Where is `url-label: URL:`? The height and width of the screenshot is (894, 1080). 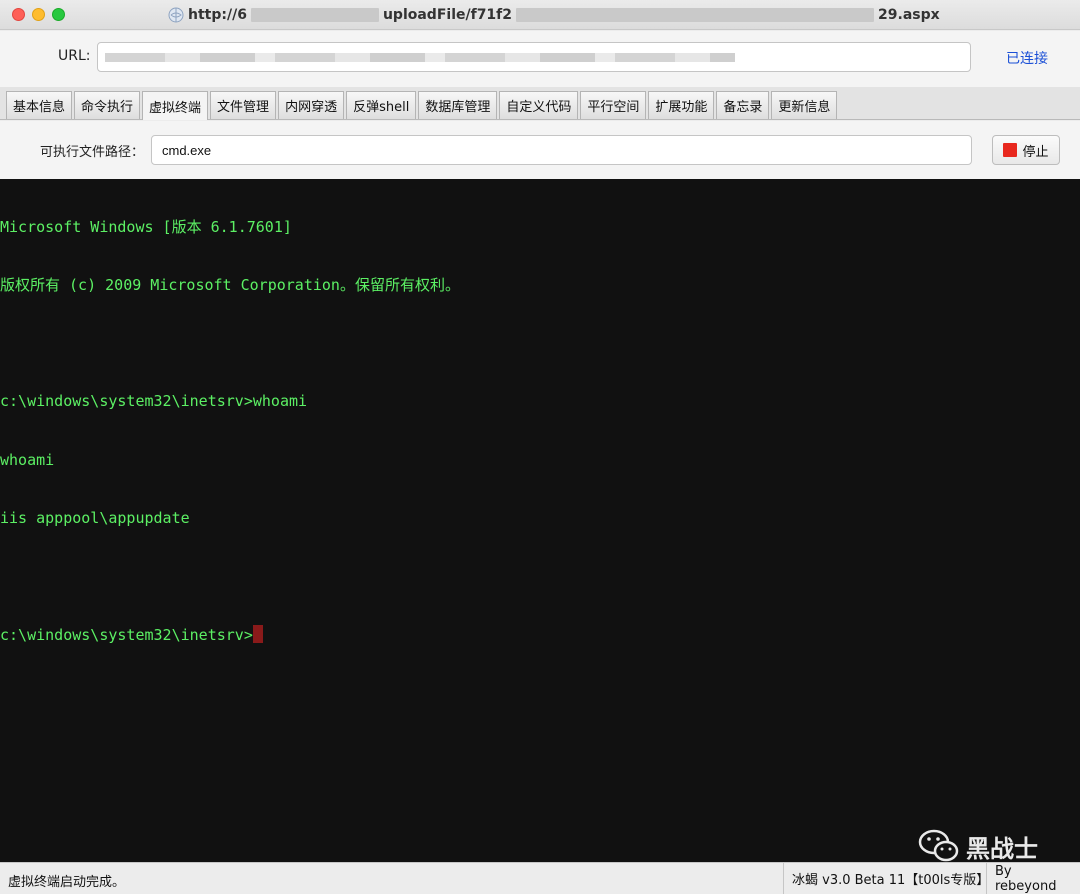 url-label: URL: is located at coordinates (74, 56).